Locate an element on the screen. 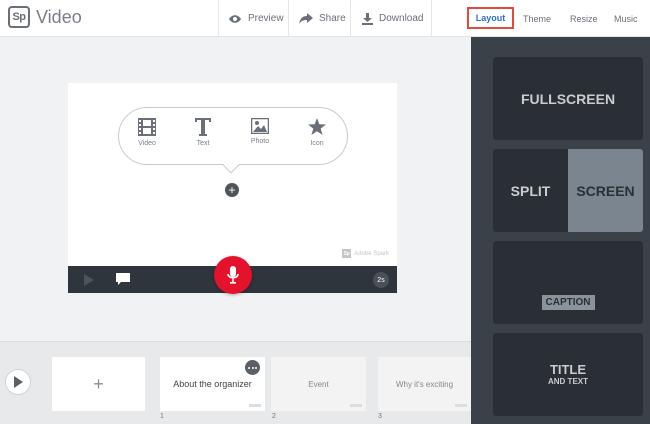  layout-caption: CAPTION is located at coordinates (568, 282).